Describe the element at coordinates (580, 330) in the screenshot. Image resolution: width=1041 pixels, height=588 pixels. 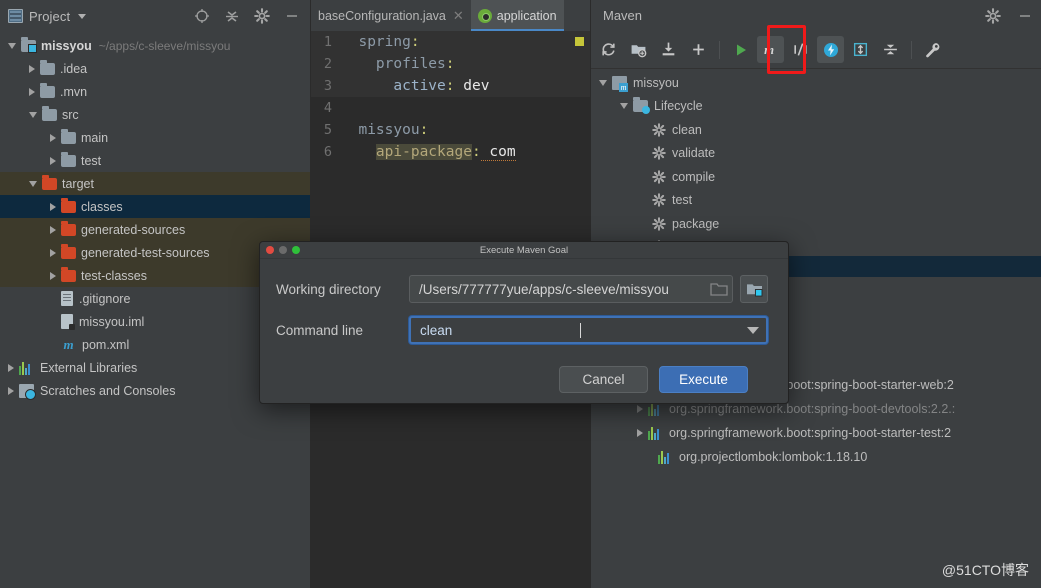
I see `text-caret` at that location.